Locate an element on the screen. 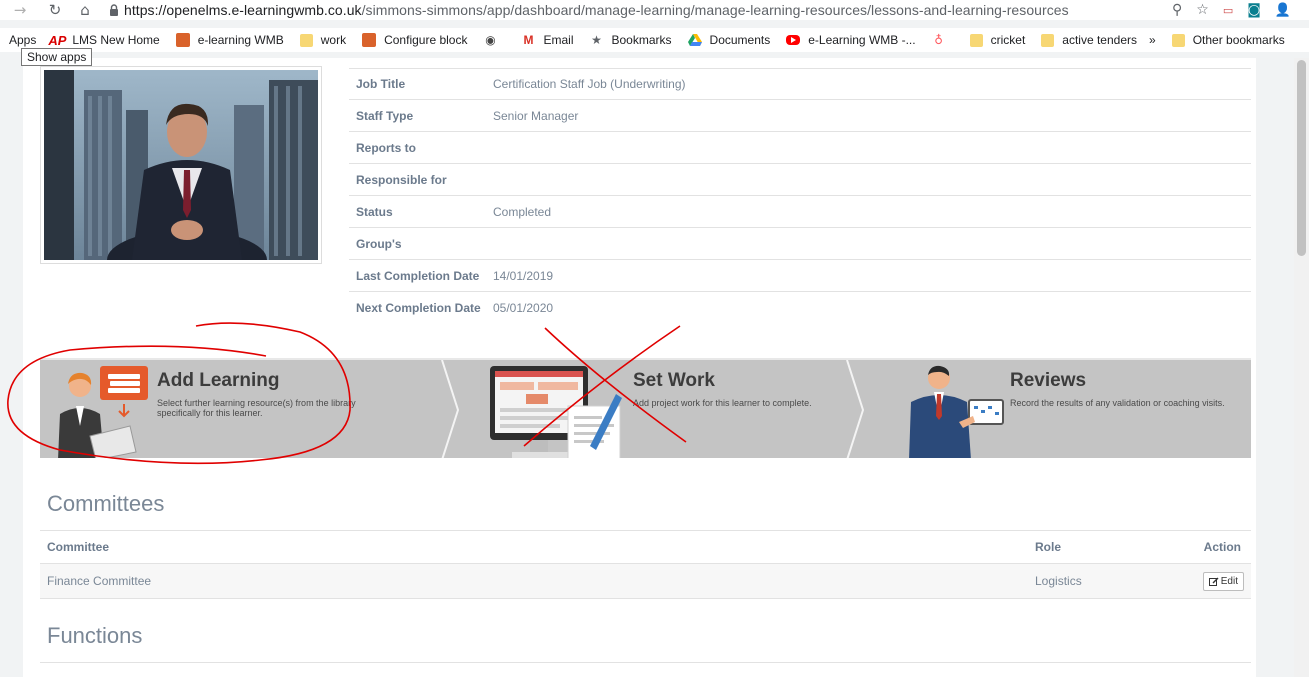 This screenshot has width=1309, height=677. profile-avatar: 👤 is located at coordinates (1283, 10).